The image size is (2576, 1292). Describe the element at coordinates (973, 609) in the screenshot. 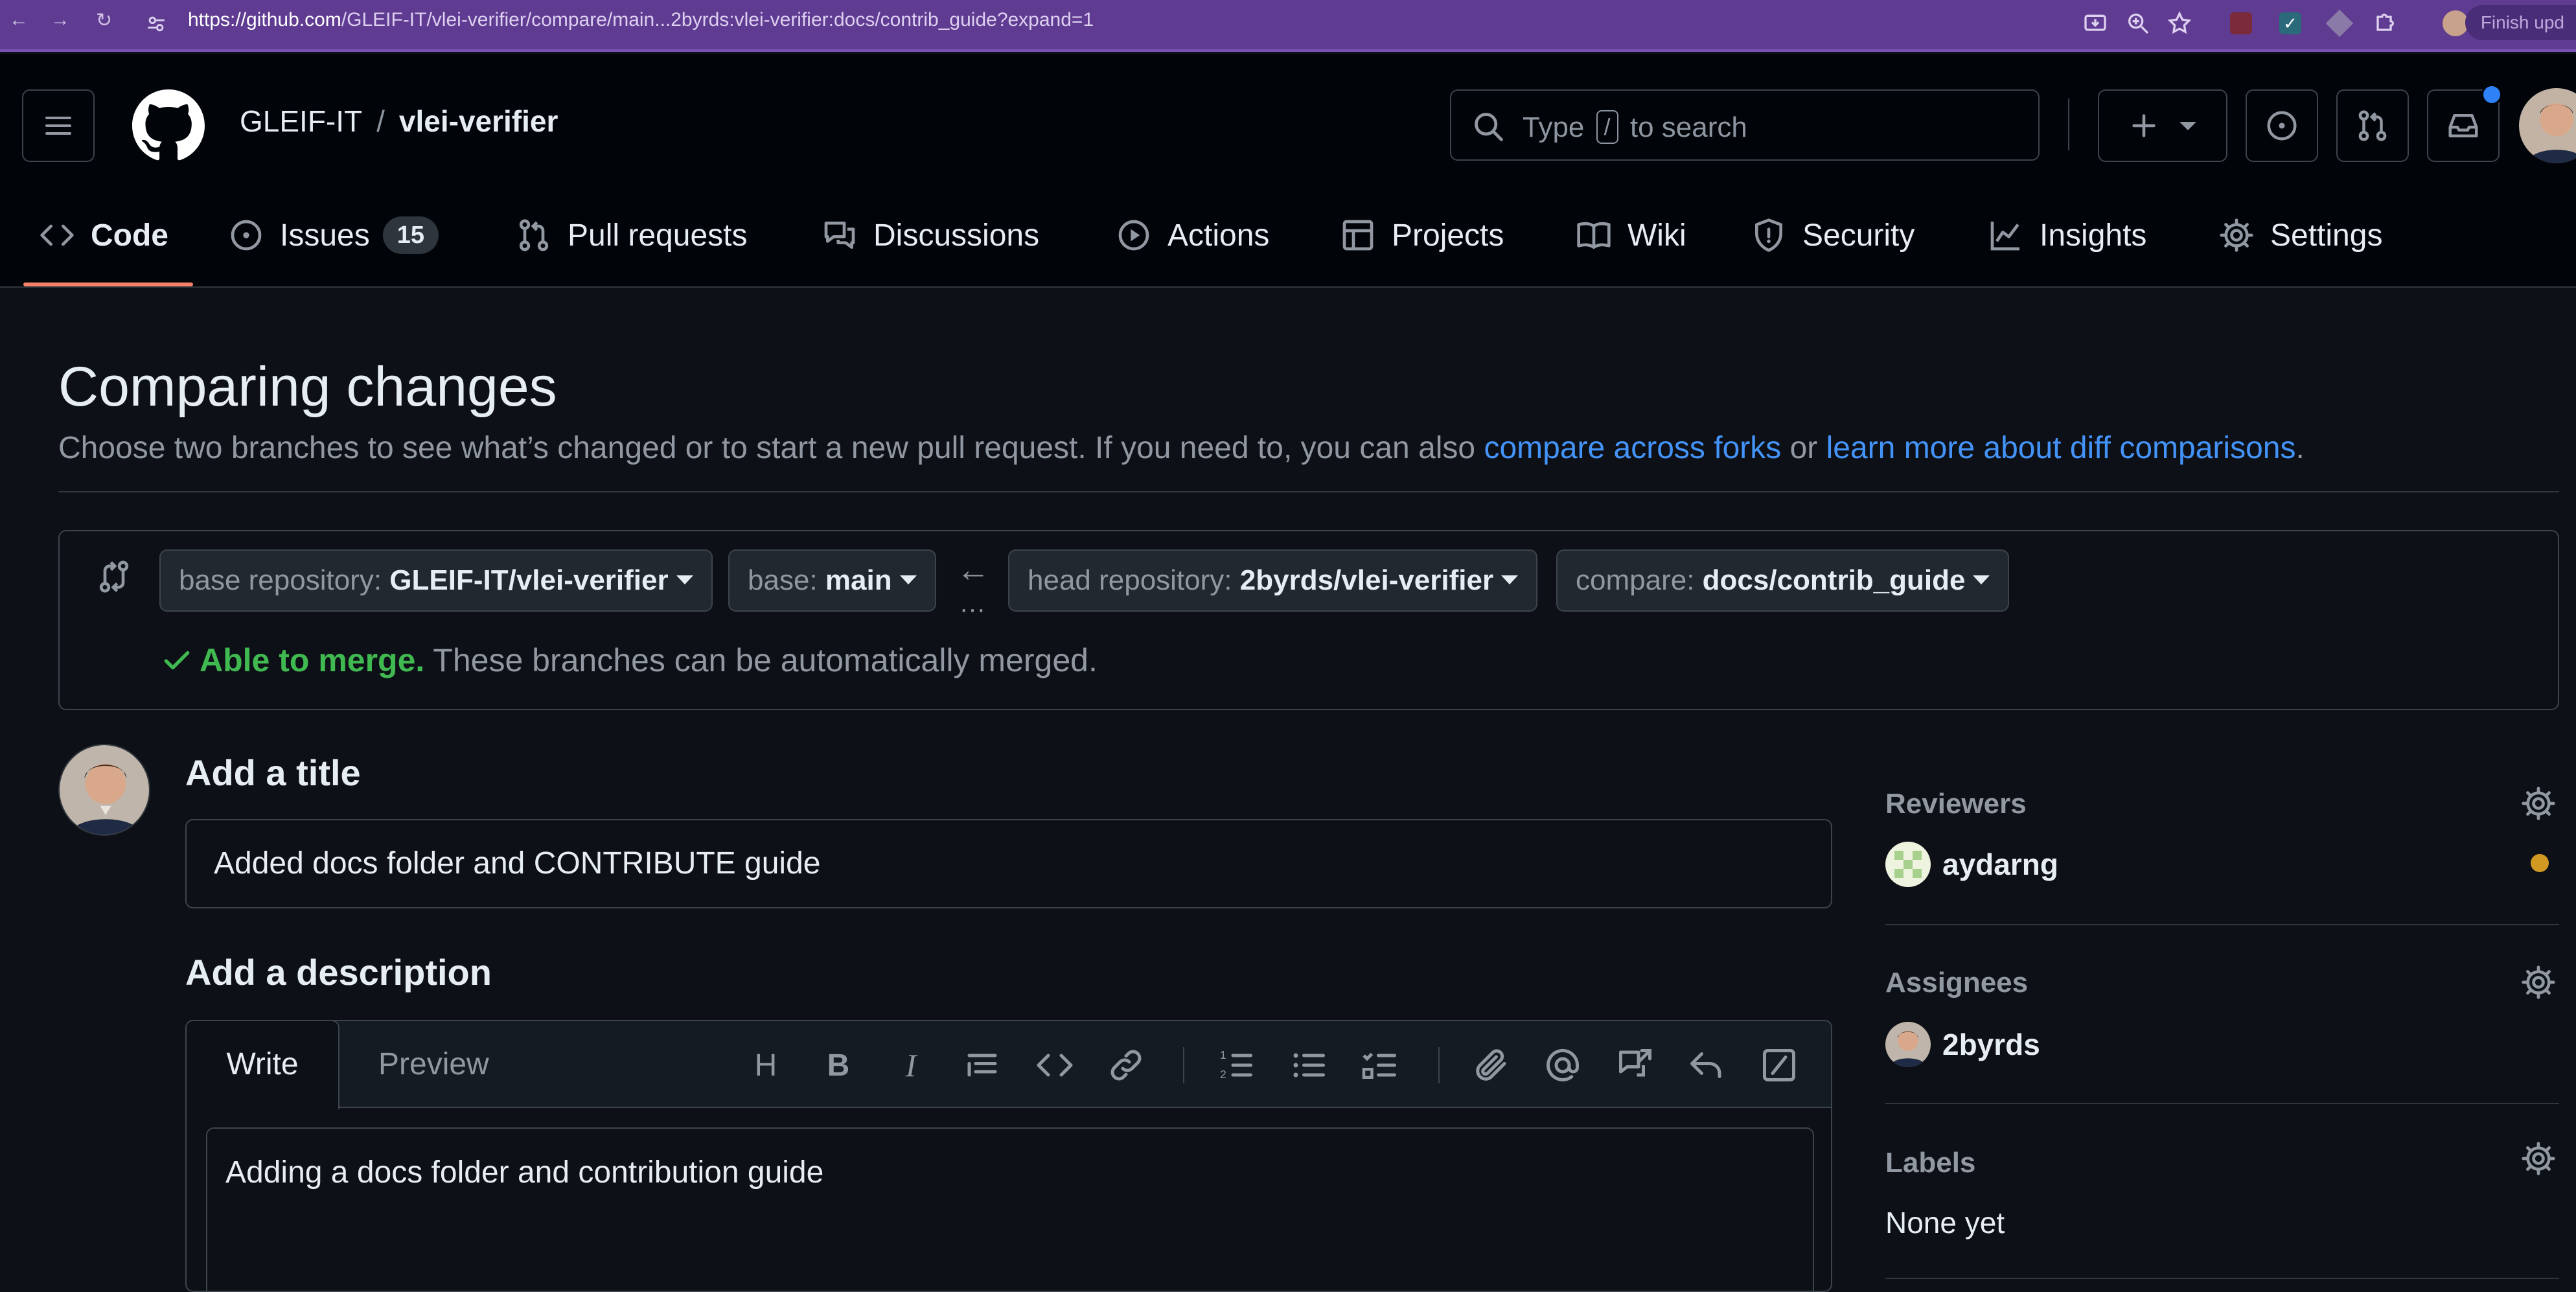

I see `ellipsis-icon: ···` at that location.